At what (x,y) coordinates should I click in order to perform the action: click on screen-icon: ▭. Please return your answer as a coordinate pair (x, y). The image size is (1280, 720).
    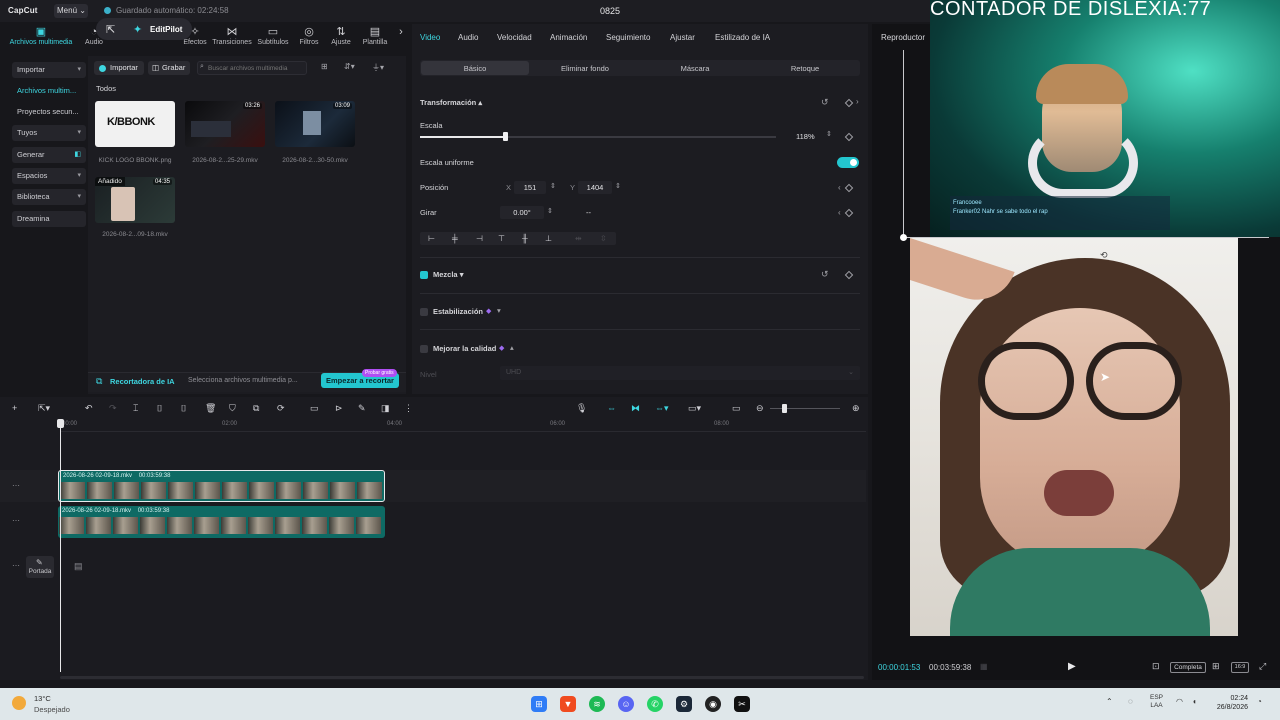
    Looking at the image, I should click on (314, 408).